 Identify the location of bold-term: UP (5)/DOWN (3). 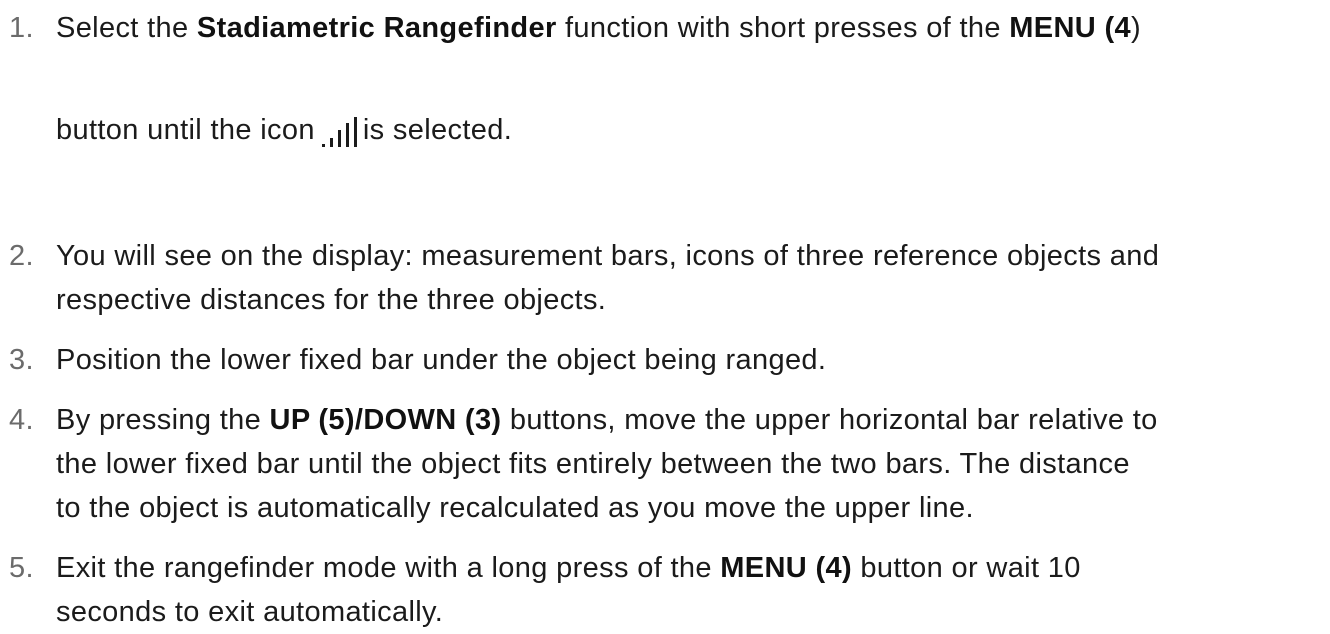
(385, 420).